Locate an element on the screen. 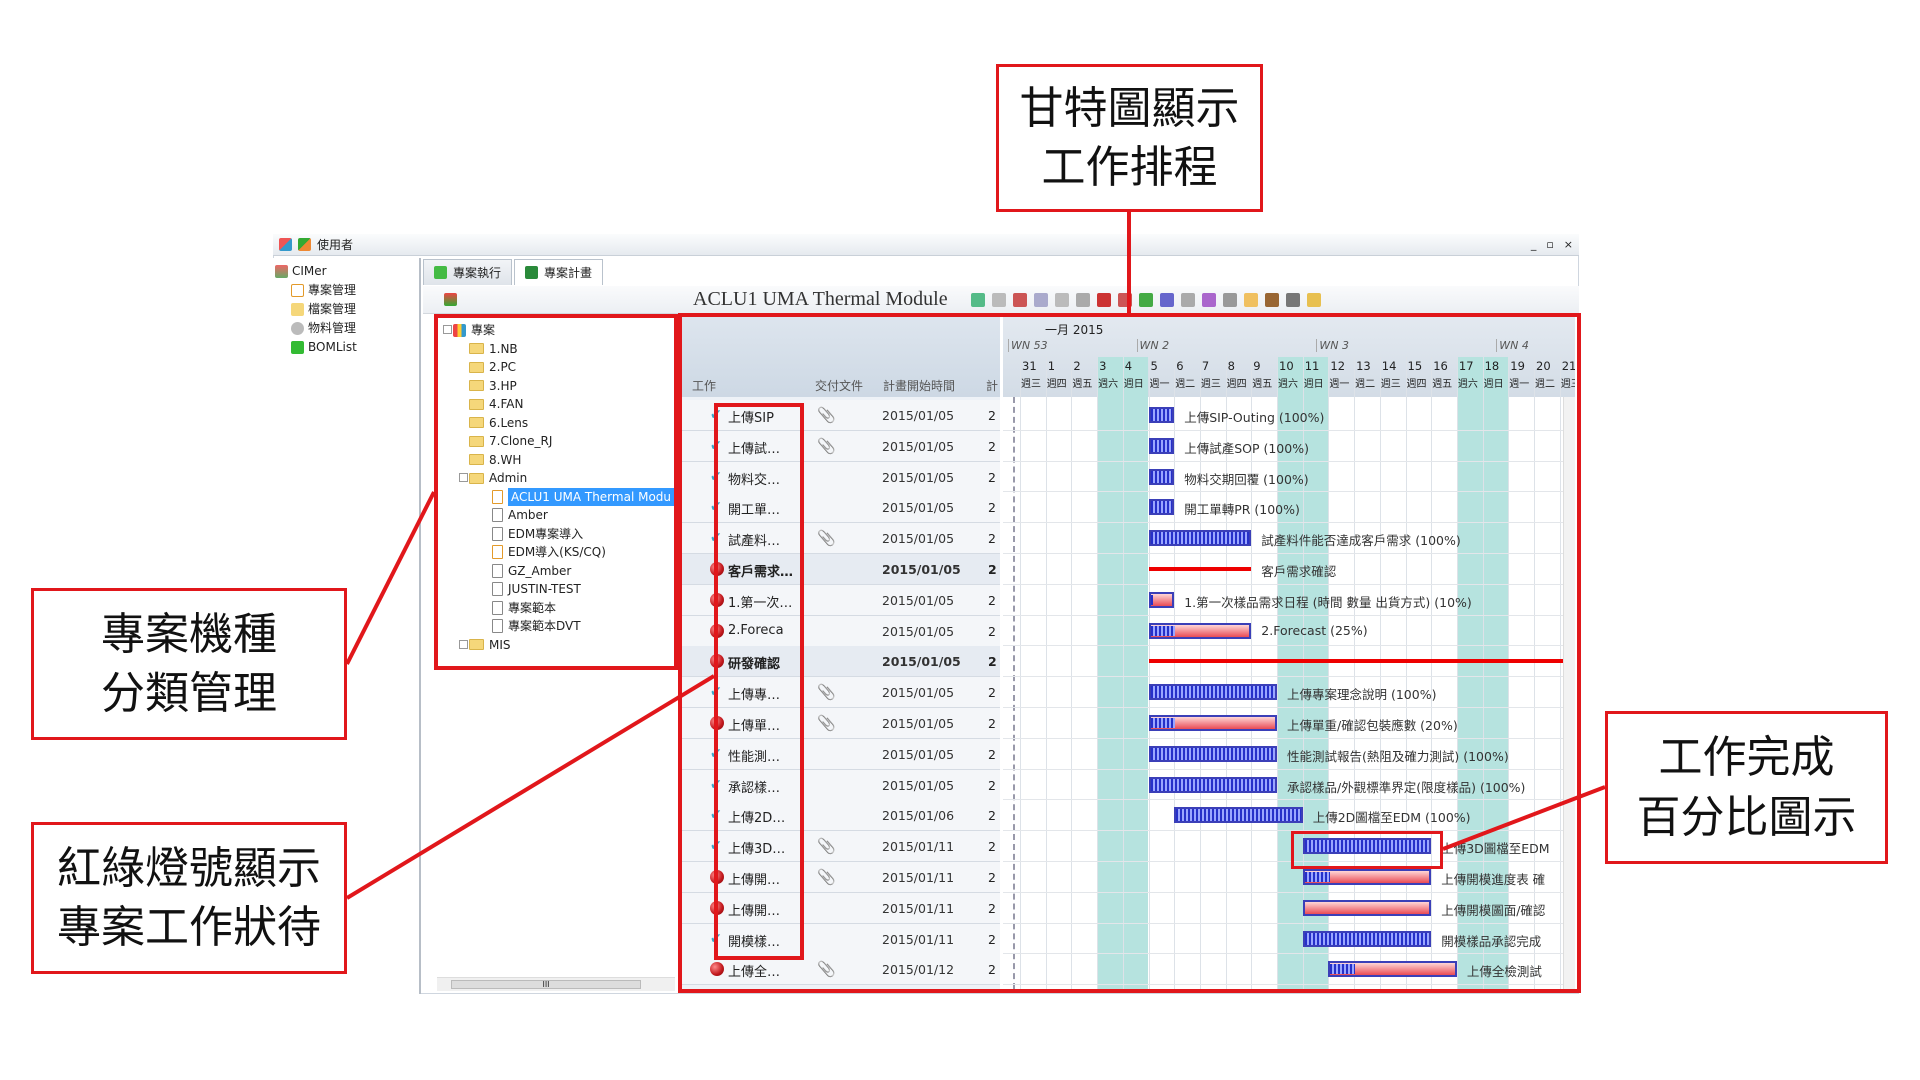 The height and width of the screenshot is (1080, 1920). percent-connector is located at coordinates (1524, 818).